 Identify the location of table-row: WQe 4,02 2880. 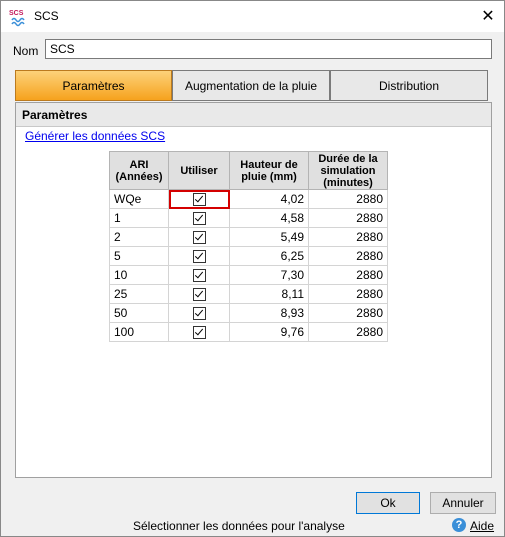
(248, 199).